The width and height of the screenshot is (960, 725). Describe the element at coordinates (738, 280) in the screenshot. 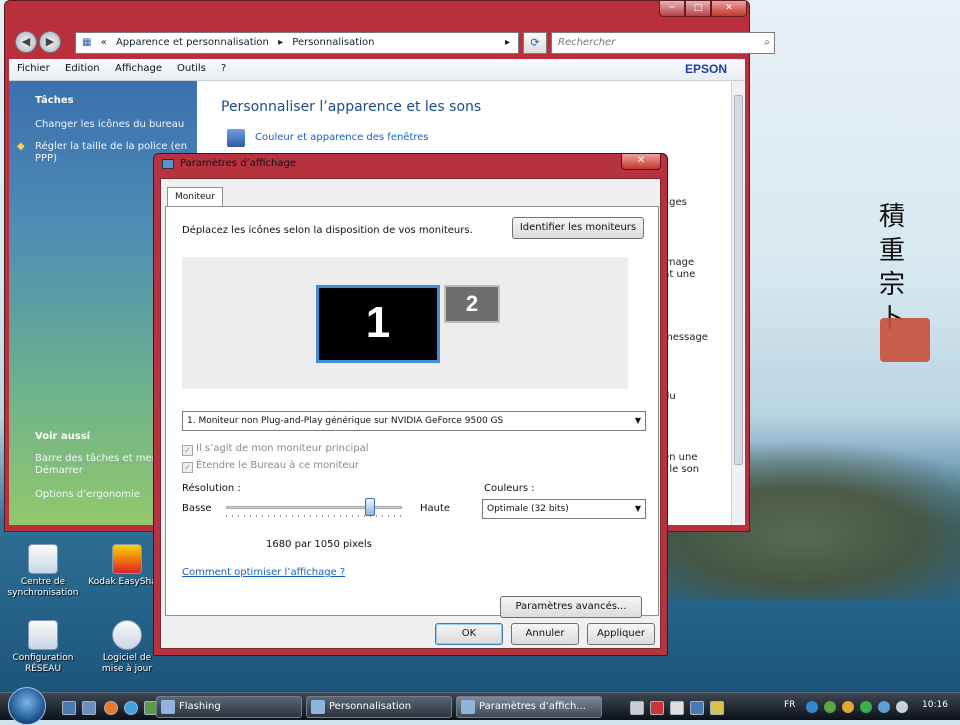

I see `scrollbar-thumb` at that location.